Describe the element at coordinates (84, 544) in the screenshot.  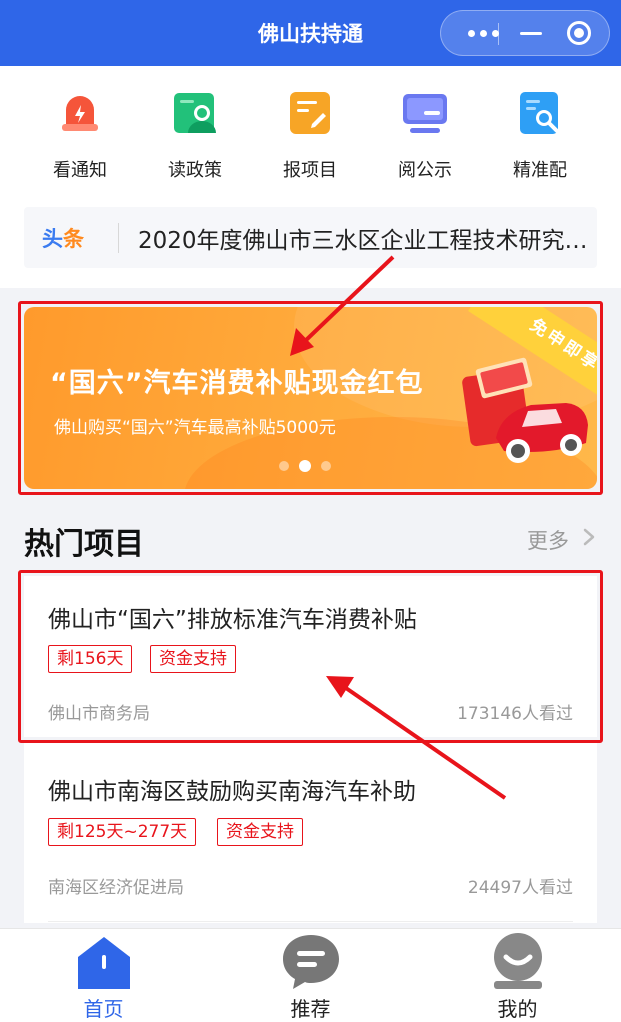
I see `section-title: 热门项目` at that location.